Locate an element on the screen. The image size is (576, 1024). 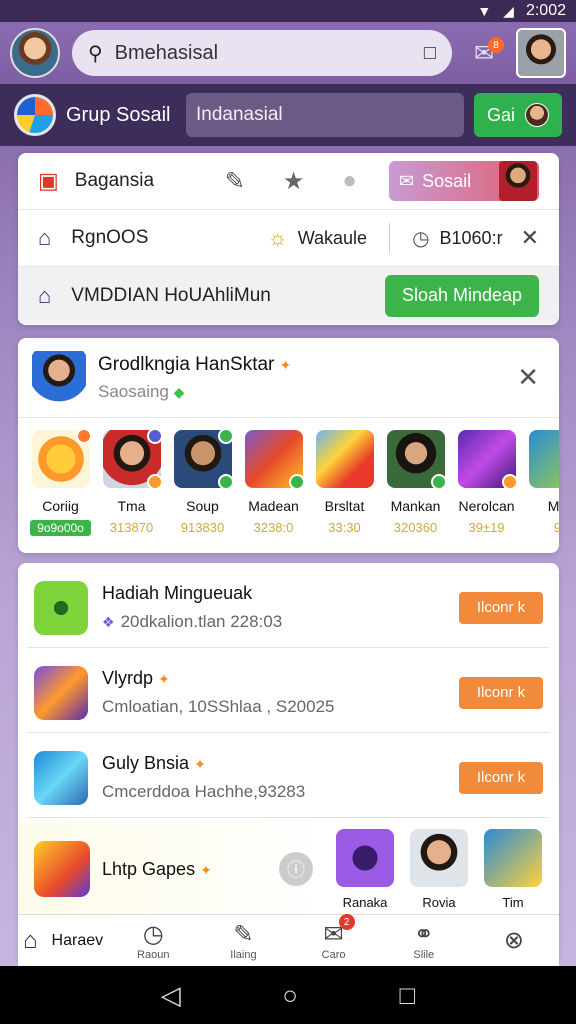
timer-icon: ◷ is located at coordinates (153, 934).